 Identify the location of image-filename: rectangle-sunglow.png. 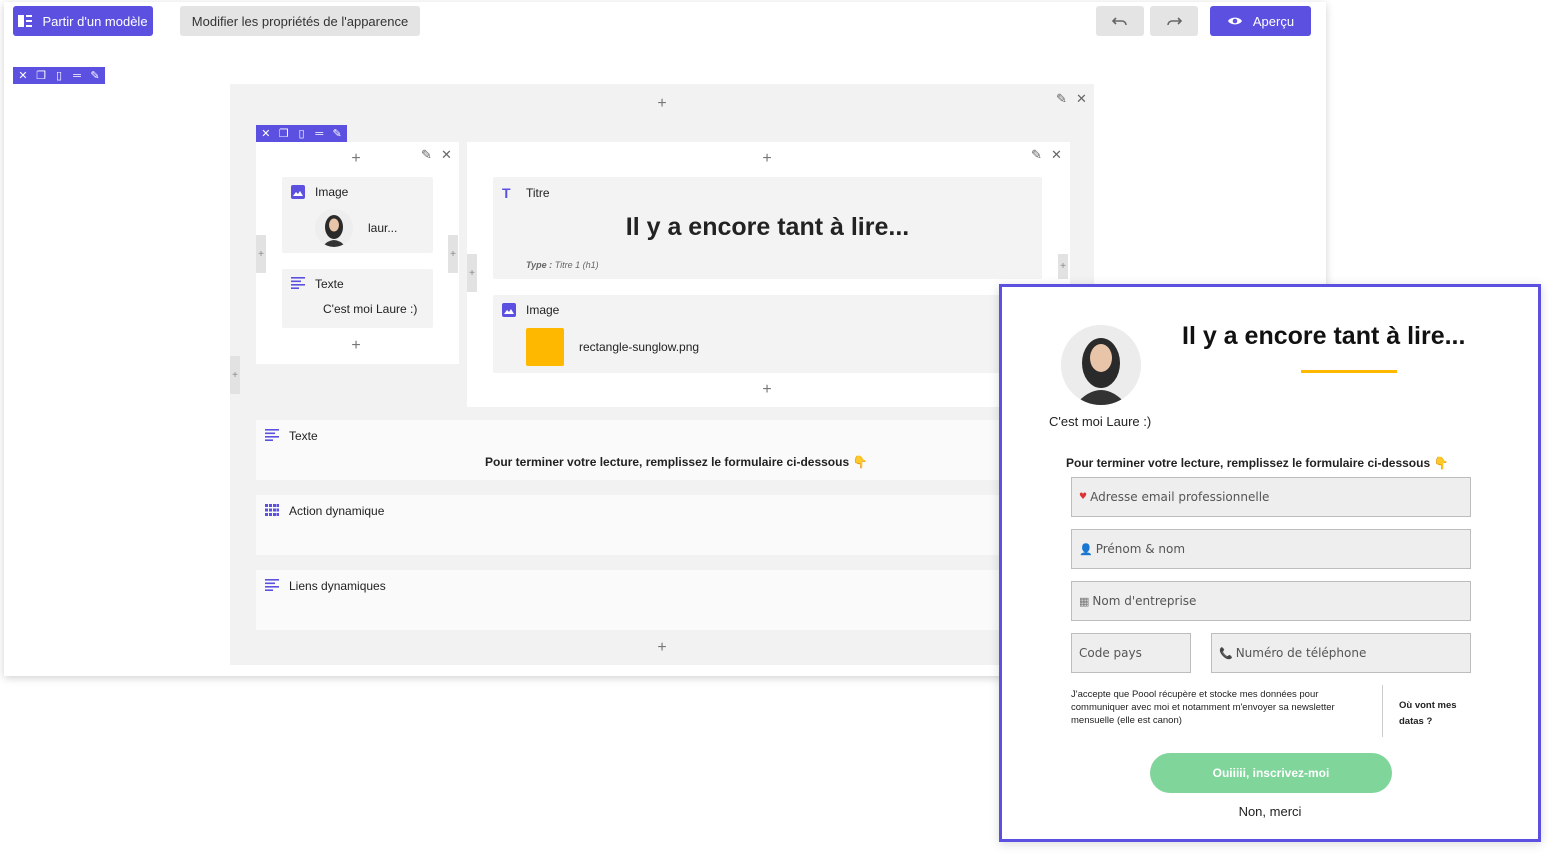
(639, 347).